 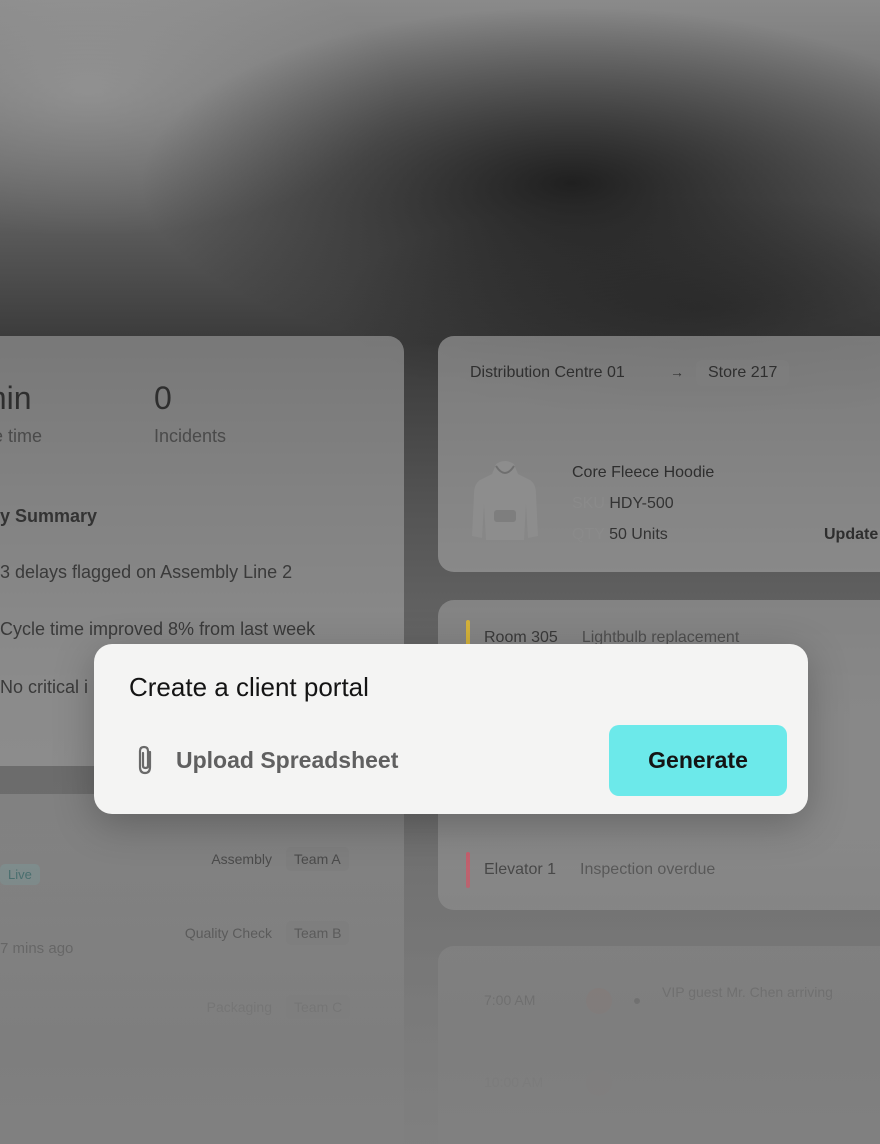 I want to click on summary-line: No critical i, so click(x=44, y=687).